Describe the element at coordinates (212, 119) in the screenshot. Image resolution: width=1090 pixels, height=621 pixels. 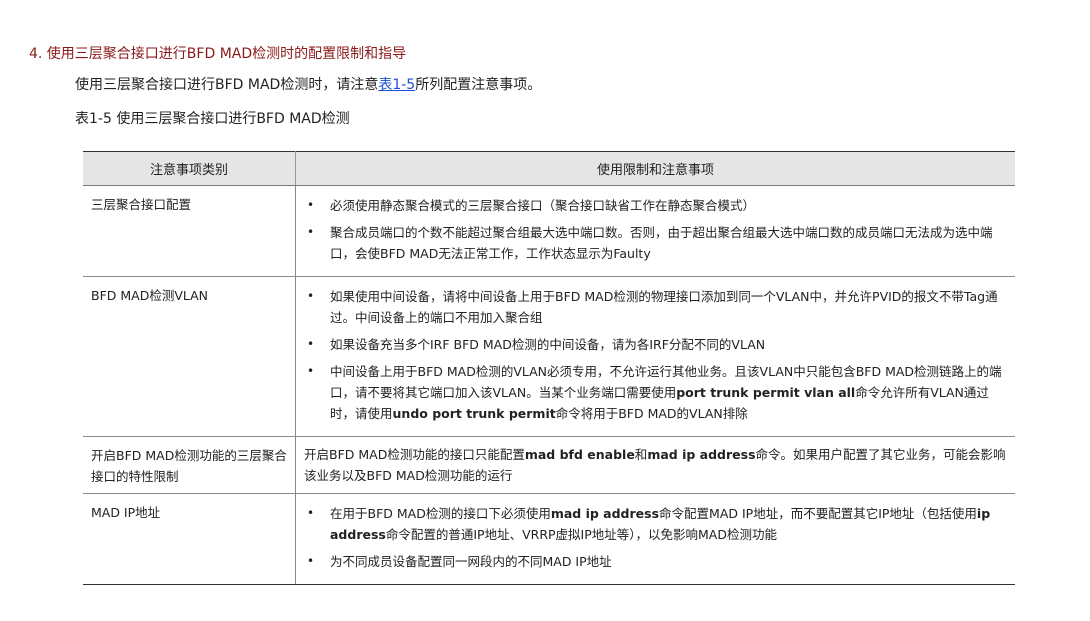
I see `table-caption: 表1-5 使用三层聚合接口进行BFD MAD检测` at that location.